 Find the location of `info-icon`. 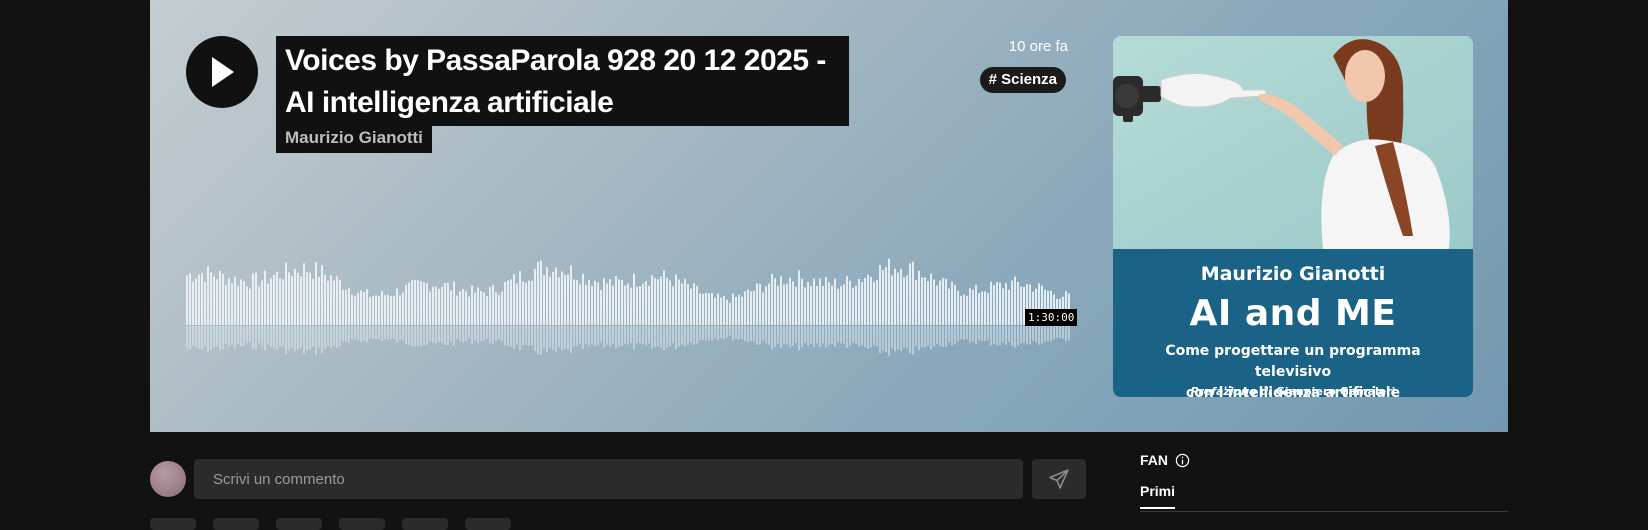

info-icon is located at coordinates (1182, 460).